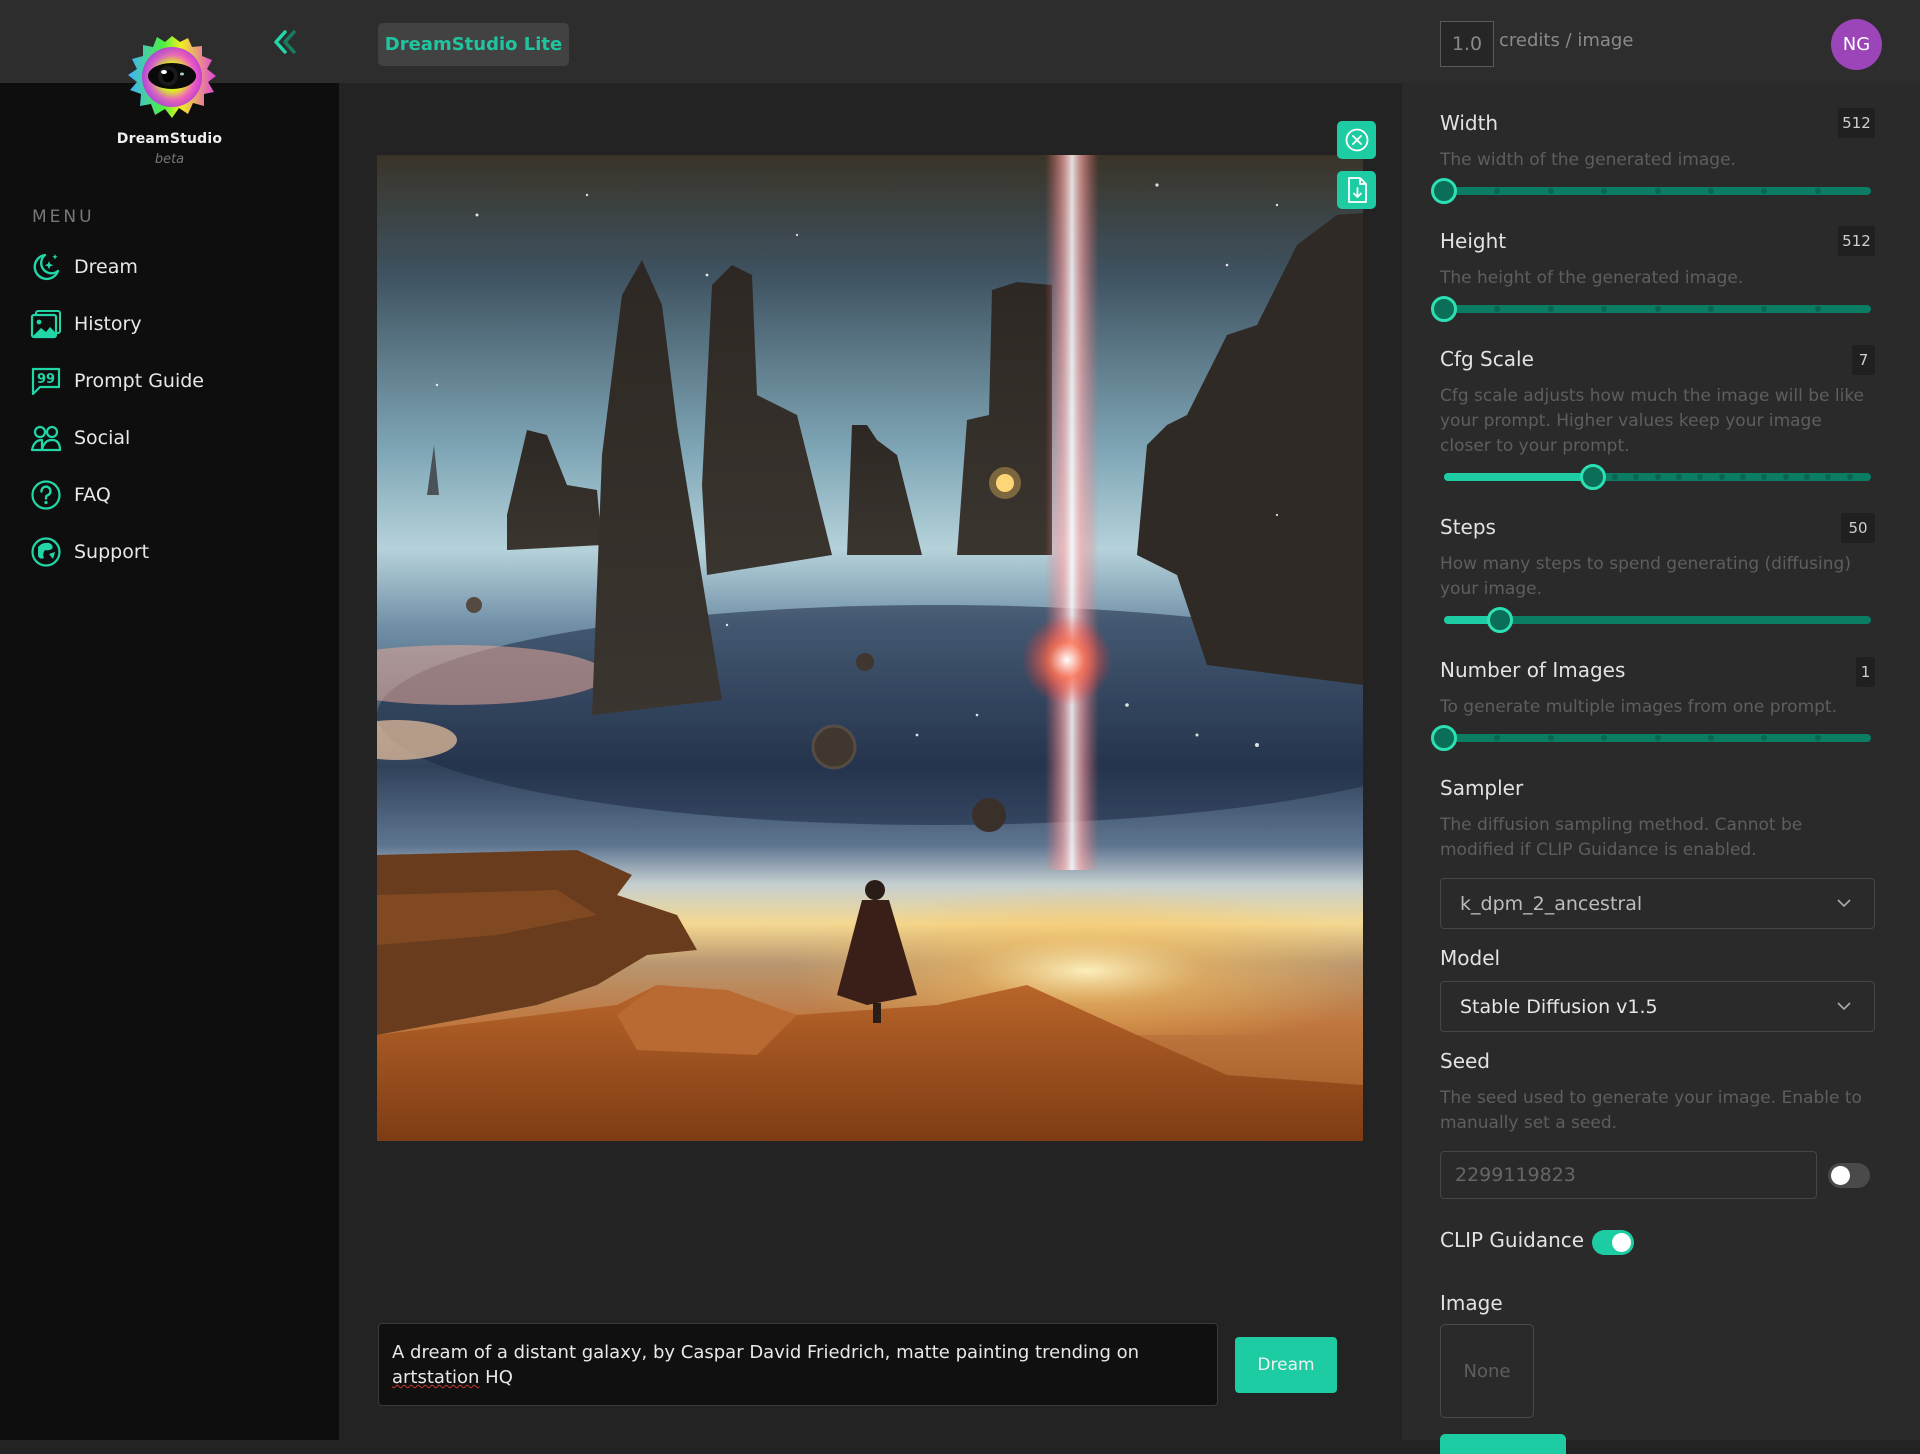  Describe the element at coordinates (1651, 309) in the screenshot. I see `height-slider` at that location.